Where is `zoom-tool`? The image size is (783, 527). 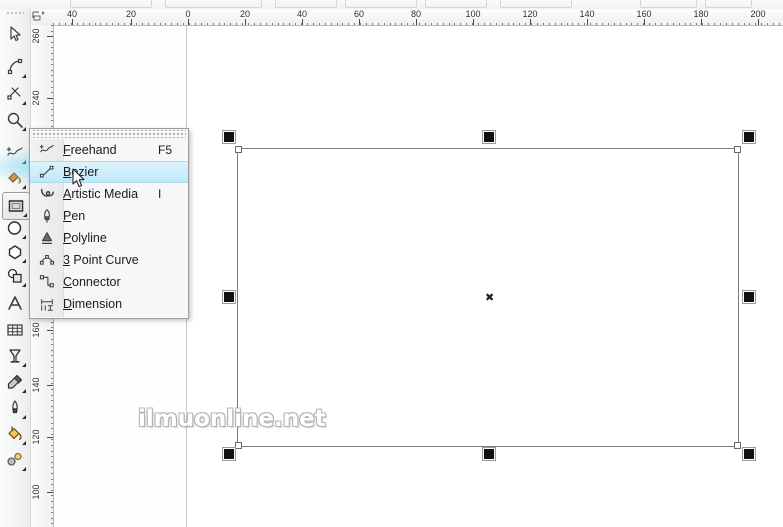 zoom-tool is located at coordinates (15, 120).